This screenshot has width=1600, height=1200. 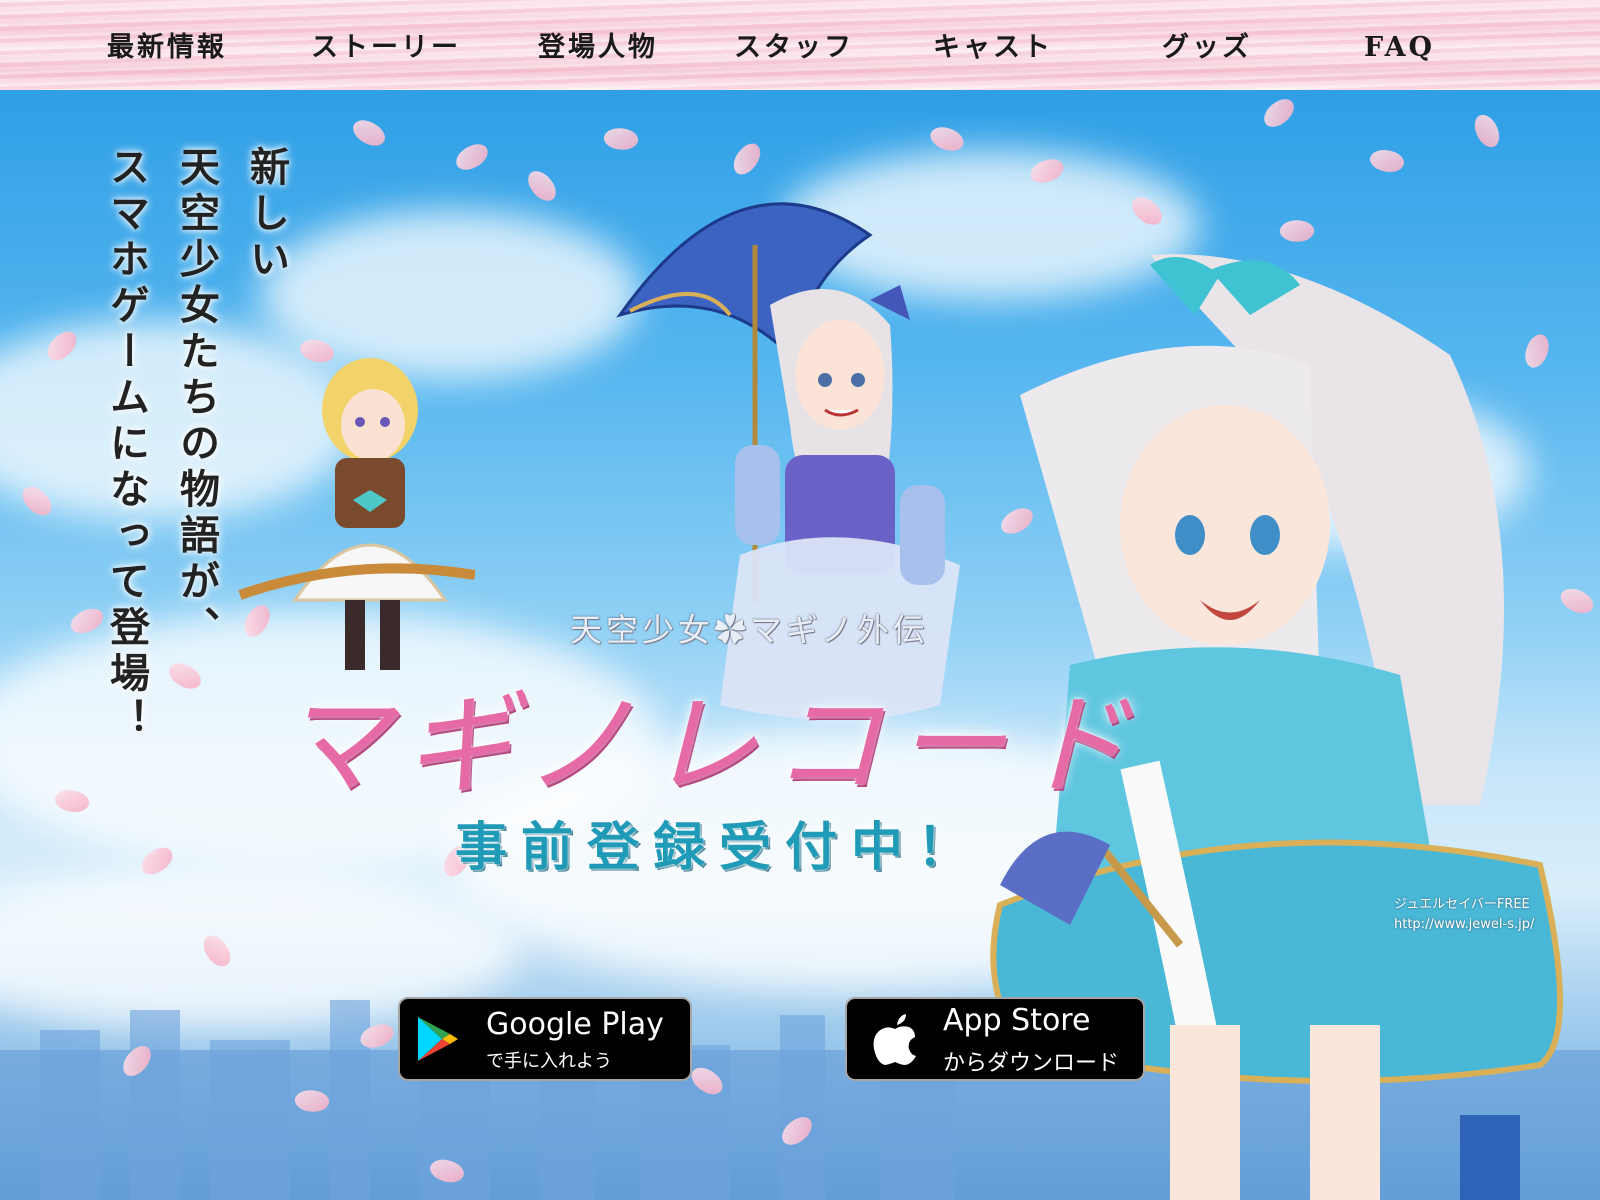 I want to click on nav-item-faq: FAQ, so click(x=1399, y=48).